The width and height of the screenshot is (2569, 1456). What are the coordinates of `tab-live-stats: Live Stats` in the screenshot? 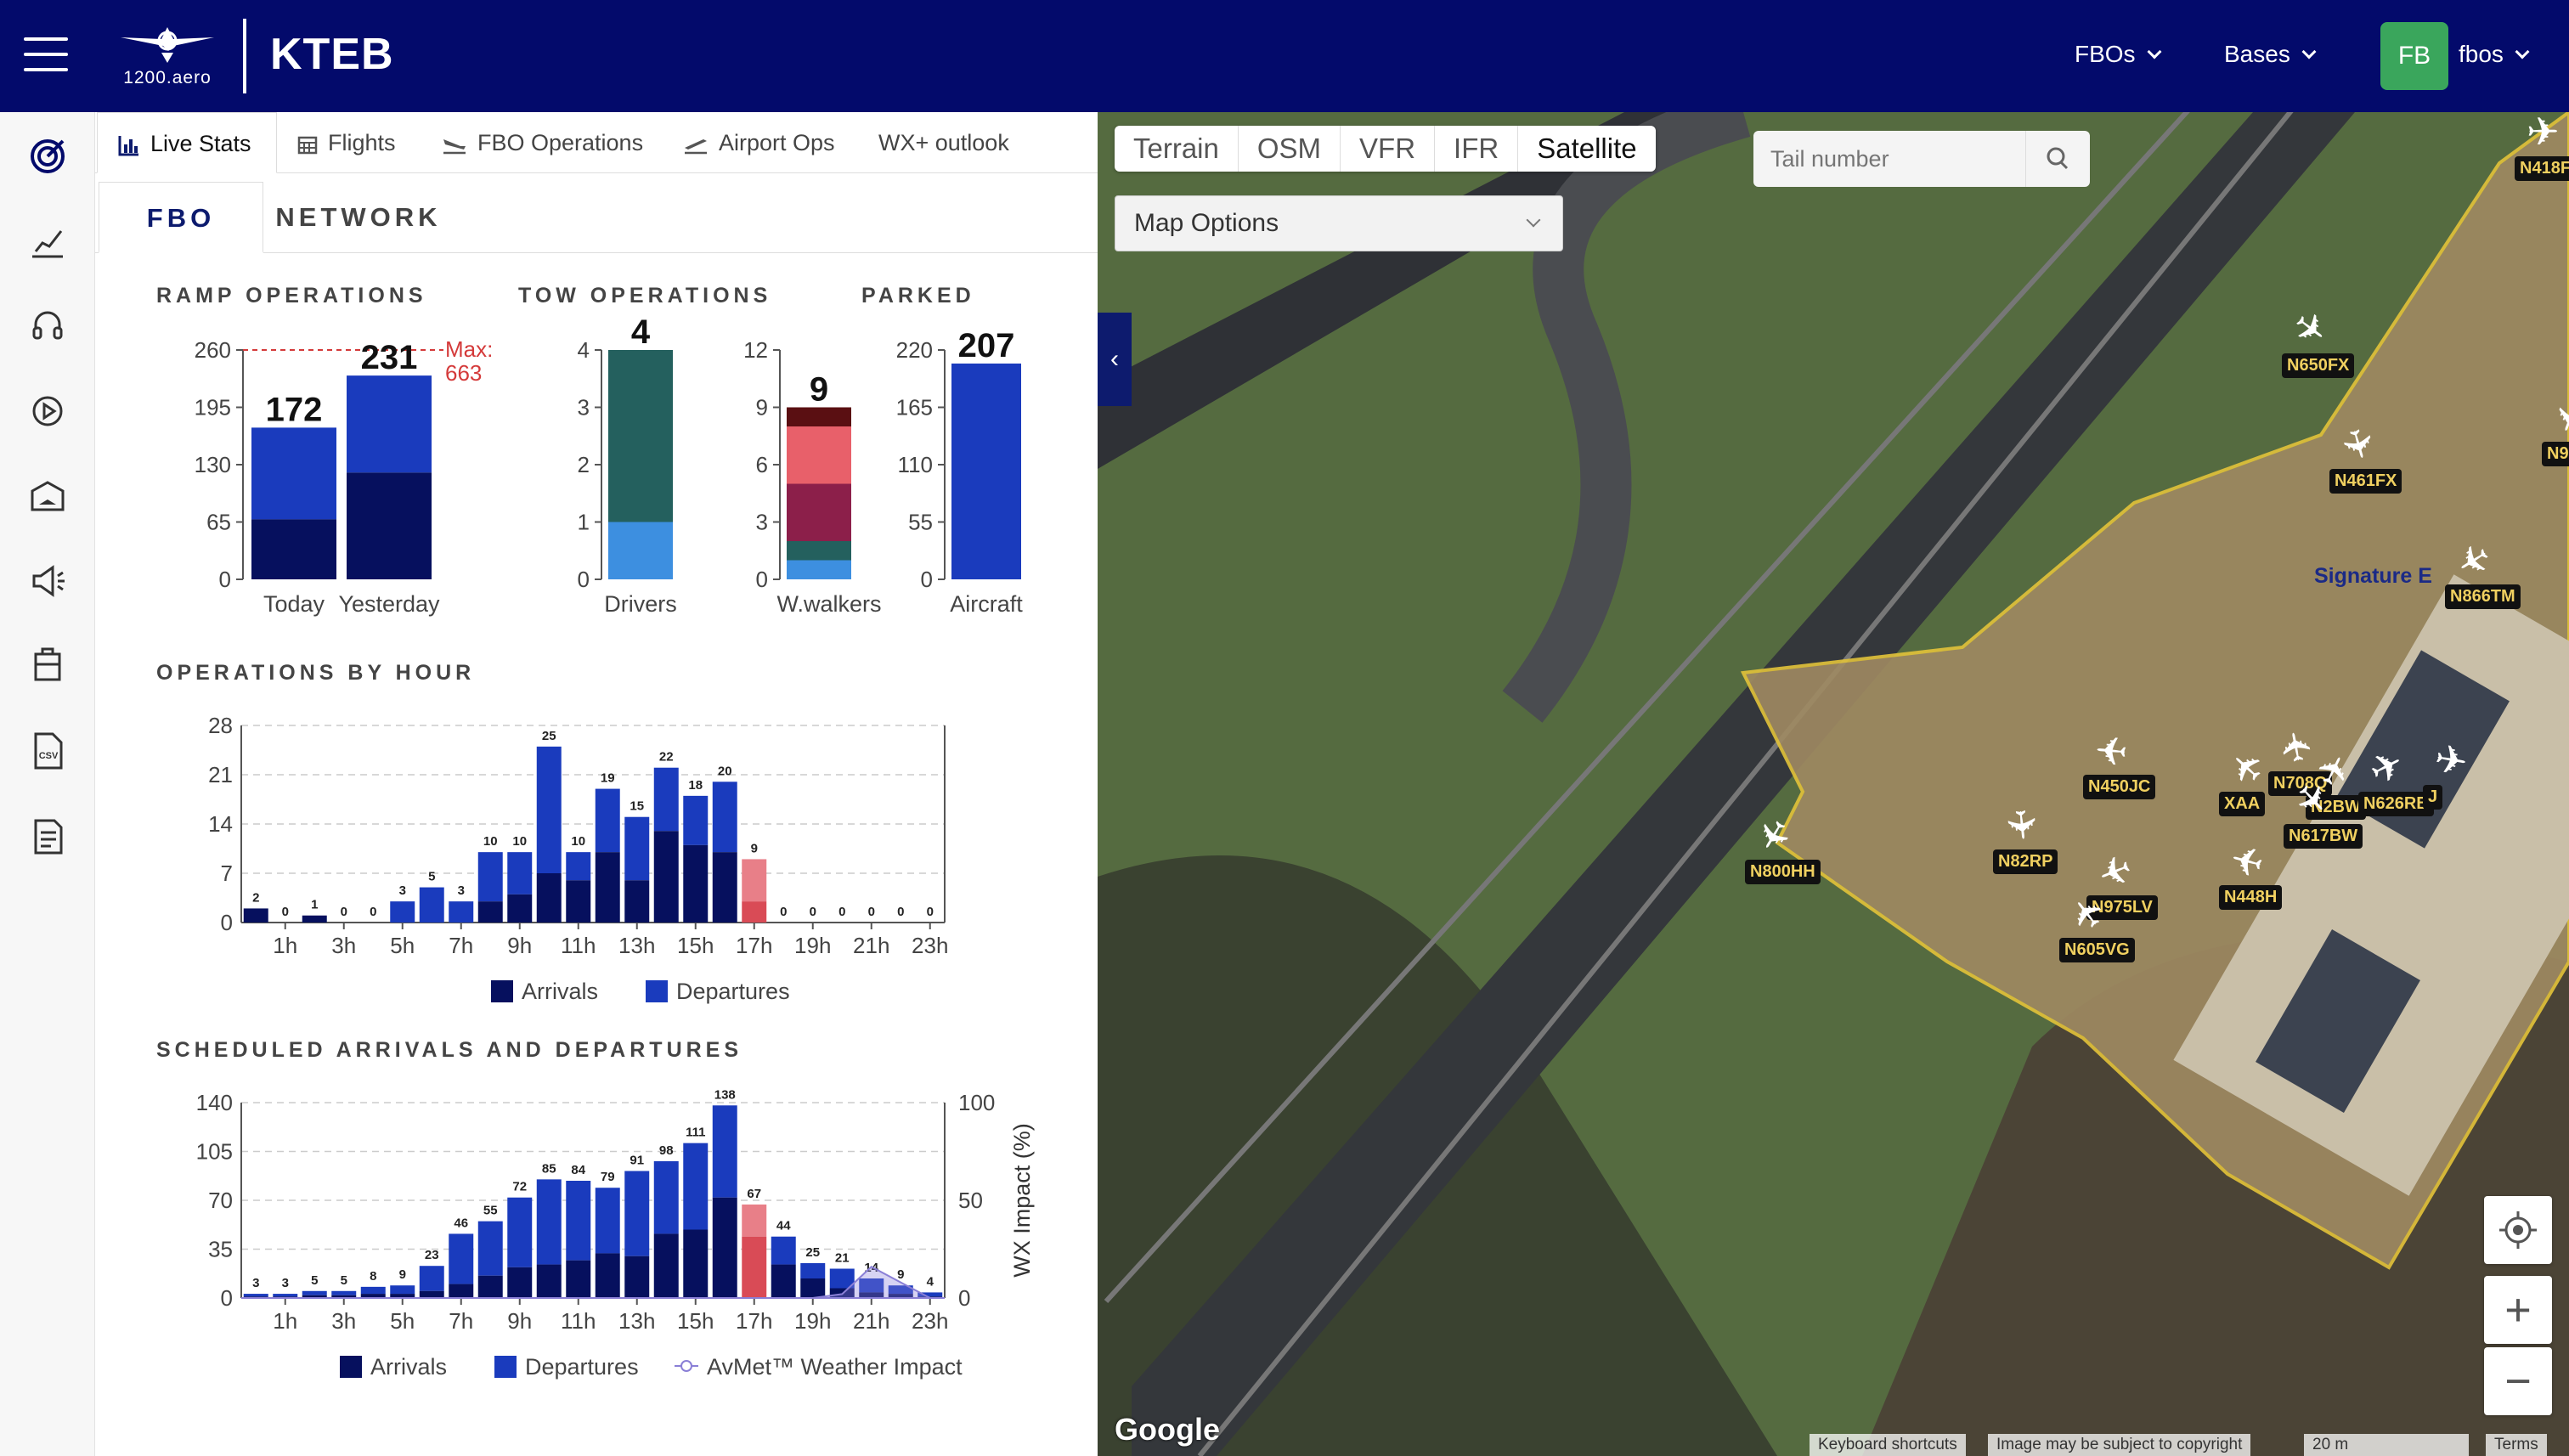 It's located at (187, 143).